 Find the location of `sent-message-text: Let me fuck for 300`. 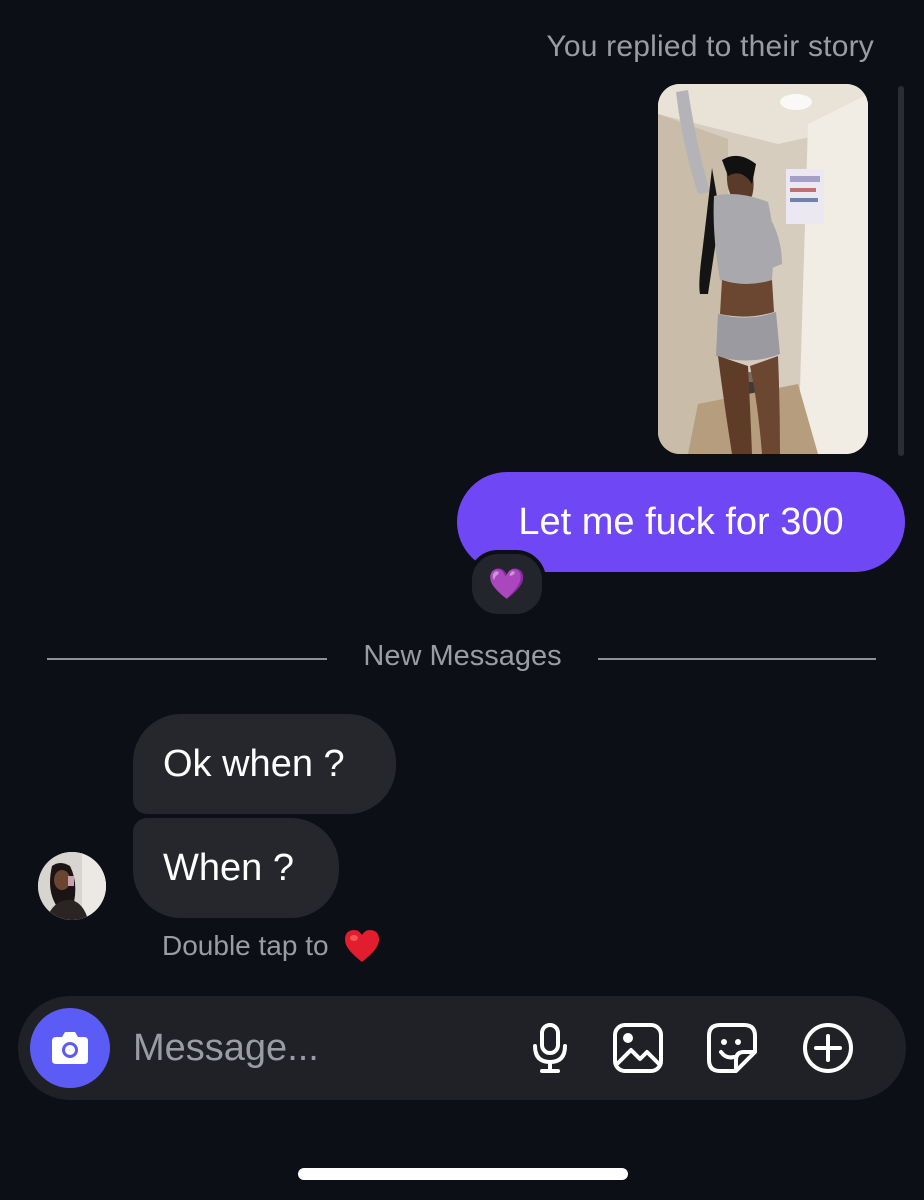

sent-message-text: Let me fuck for 300 is located at coordinates (681, 521).